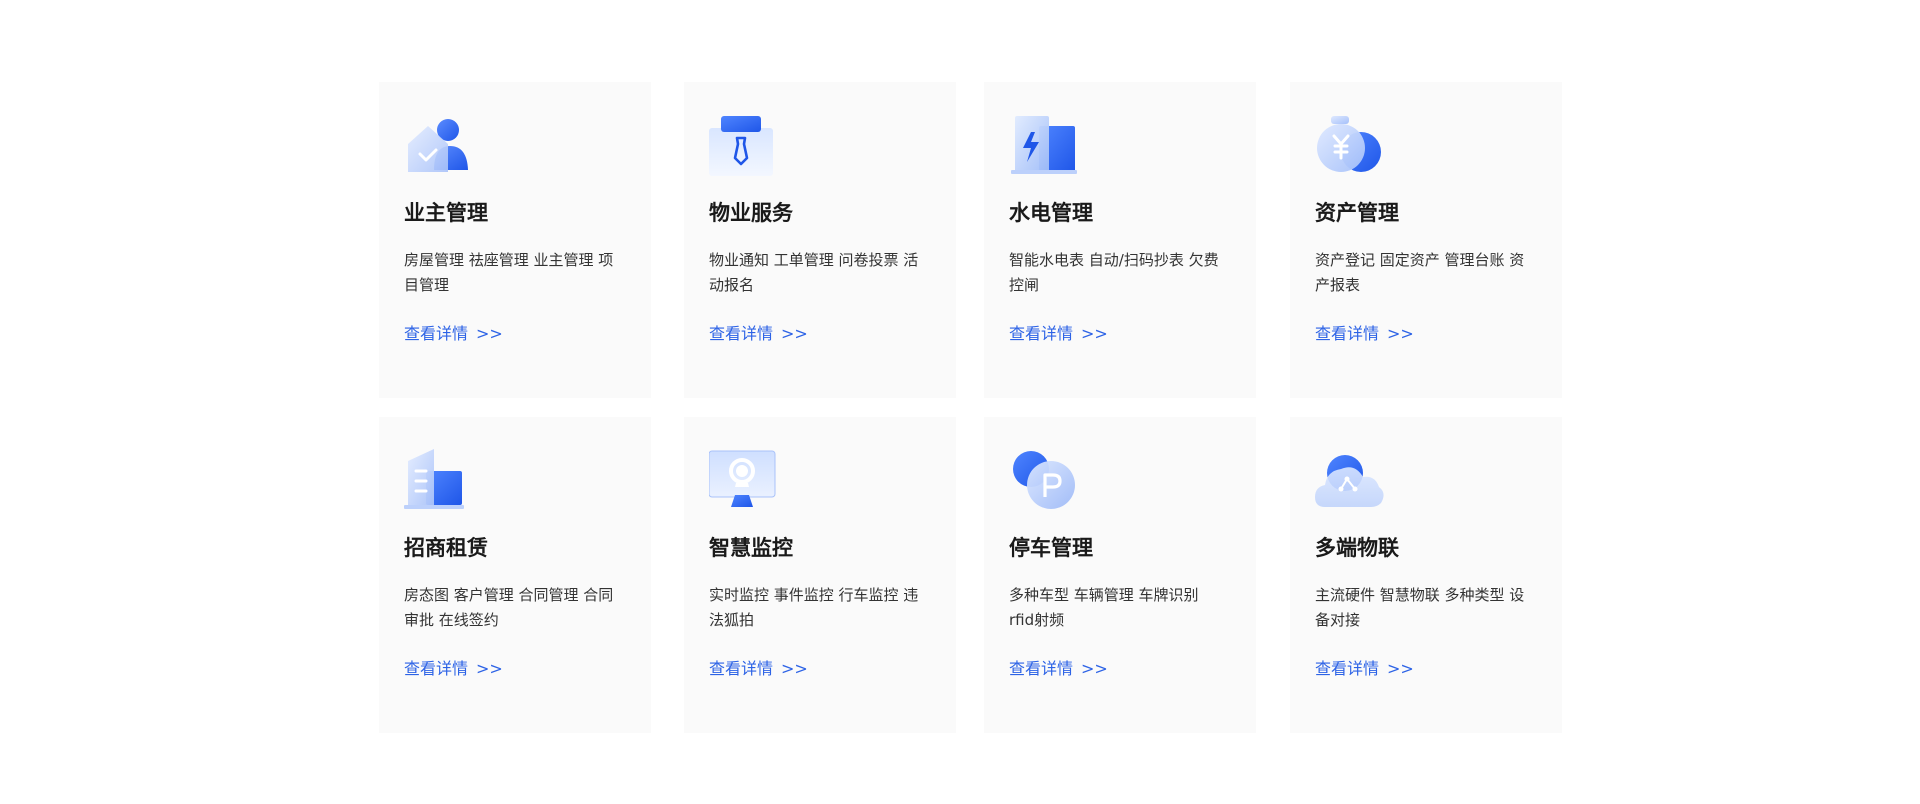 The width and height of the screenshot is (1920, 804). What do you see at coordinates (814, 607) in the screenshot?
I see `card-description: 实时监控 事件监控 行车监控 违法狐拍` at bounding box center [814, 607].